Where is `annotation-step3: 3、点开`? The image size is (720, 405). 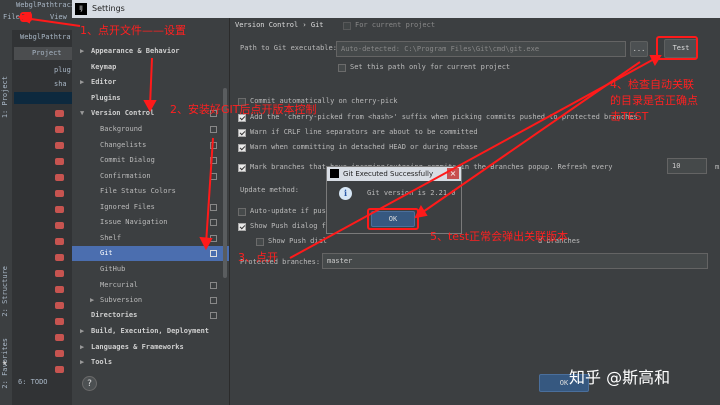
annotation-step3: 3、点开 is located at coordinates (258, 257).